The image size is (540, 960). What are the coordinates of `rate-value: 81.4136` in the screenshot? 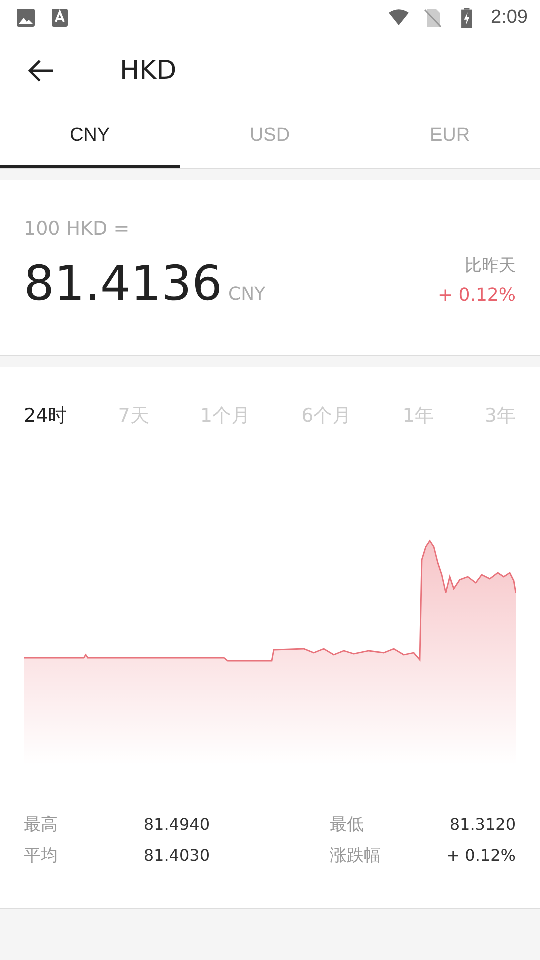 It's located at (123, 284).